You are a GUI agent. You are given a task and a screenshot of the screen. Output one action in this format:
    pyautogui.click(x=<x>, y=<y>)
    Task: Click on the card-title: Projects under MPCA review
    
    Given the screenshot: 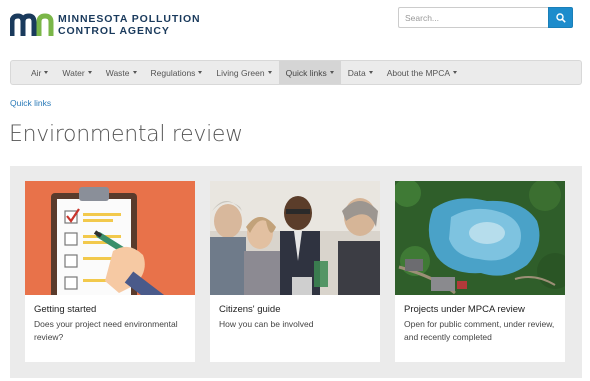 What is the action you would take?
    pyautogui.click(x=464, y=309)
    